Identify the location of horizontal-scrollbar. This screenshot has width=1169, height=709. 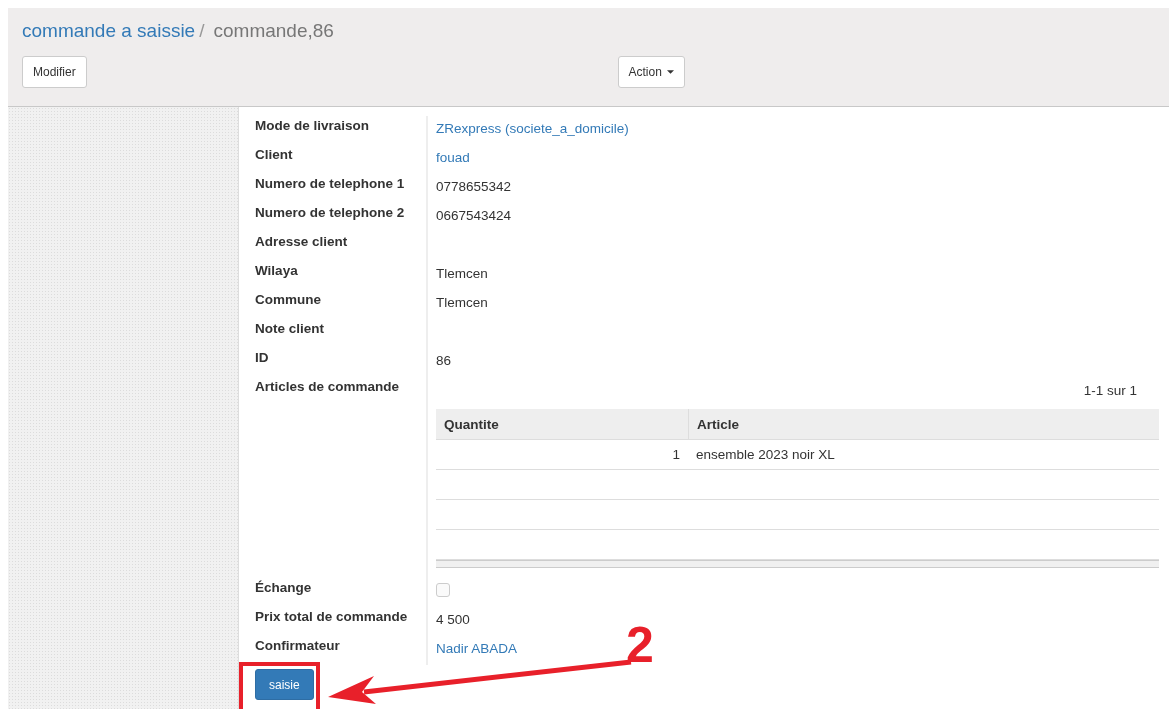
(797, 564).